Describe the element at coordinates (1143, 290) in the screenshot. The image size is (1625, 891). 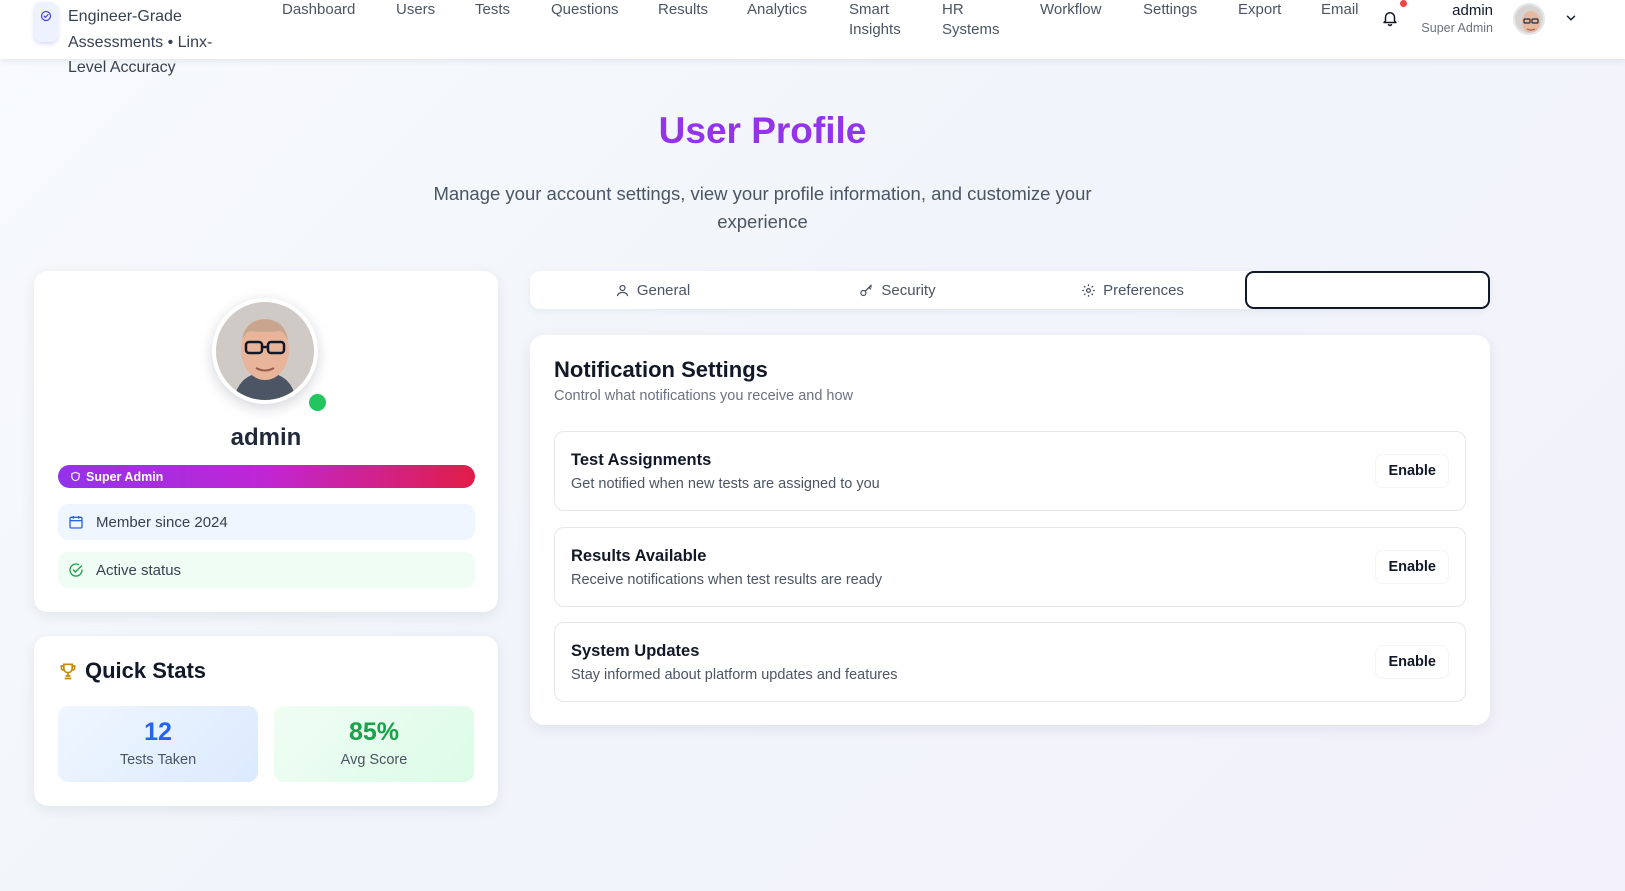
I see `tab-preferences-label: Preferences` at that location.